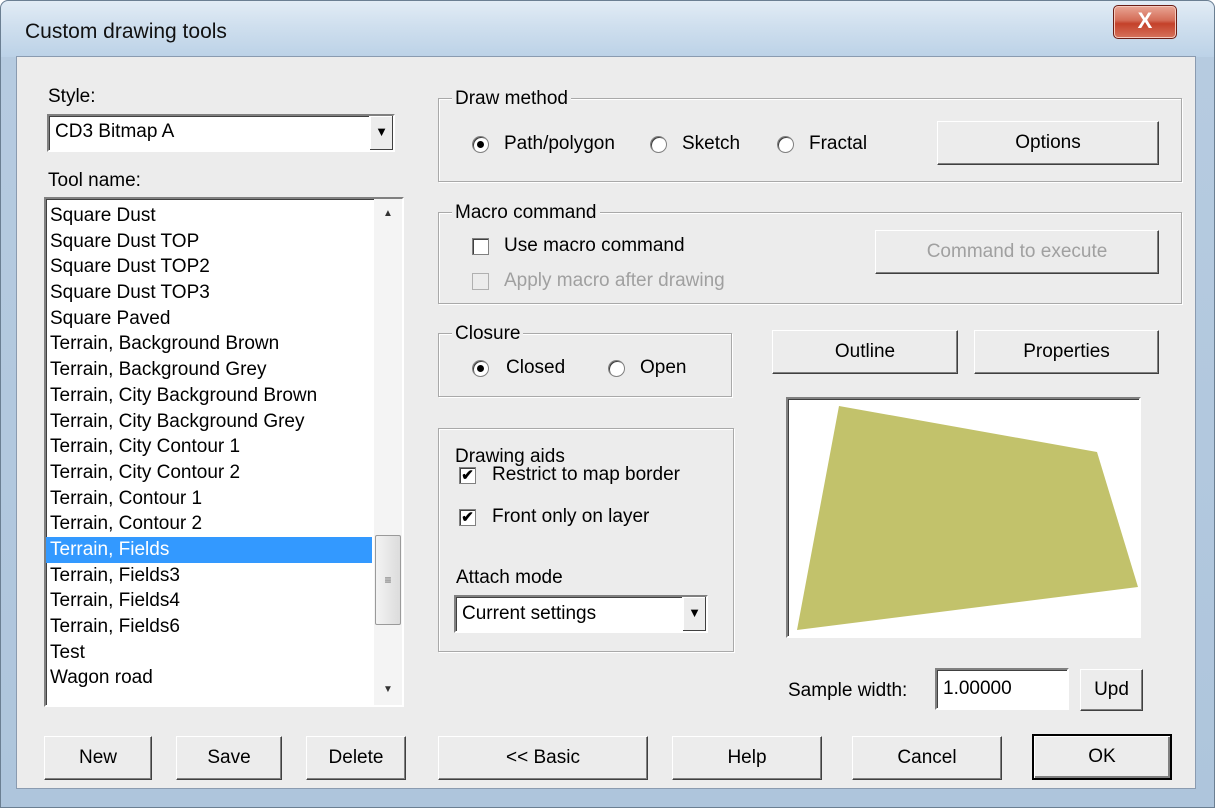  I want to click on properties-button-label: Properties, so click(1066, 351).